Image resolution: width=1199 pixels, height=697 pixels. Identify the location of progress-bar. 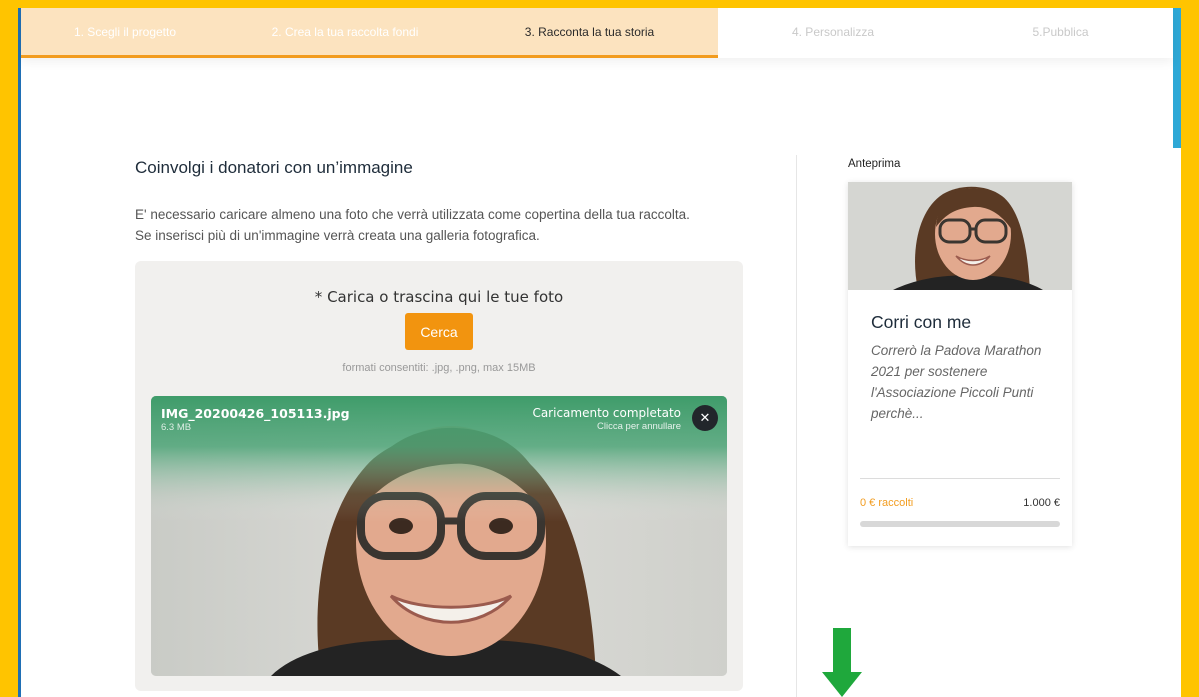
(960, 524).